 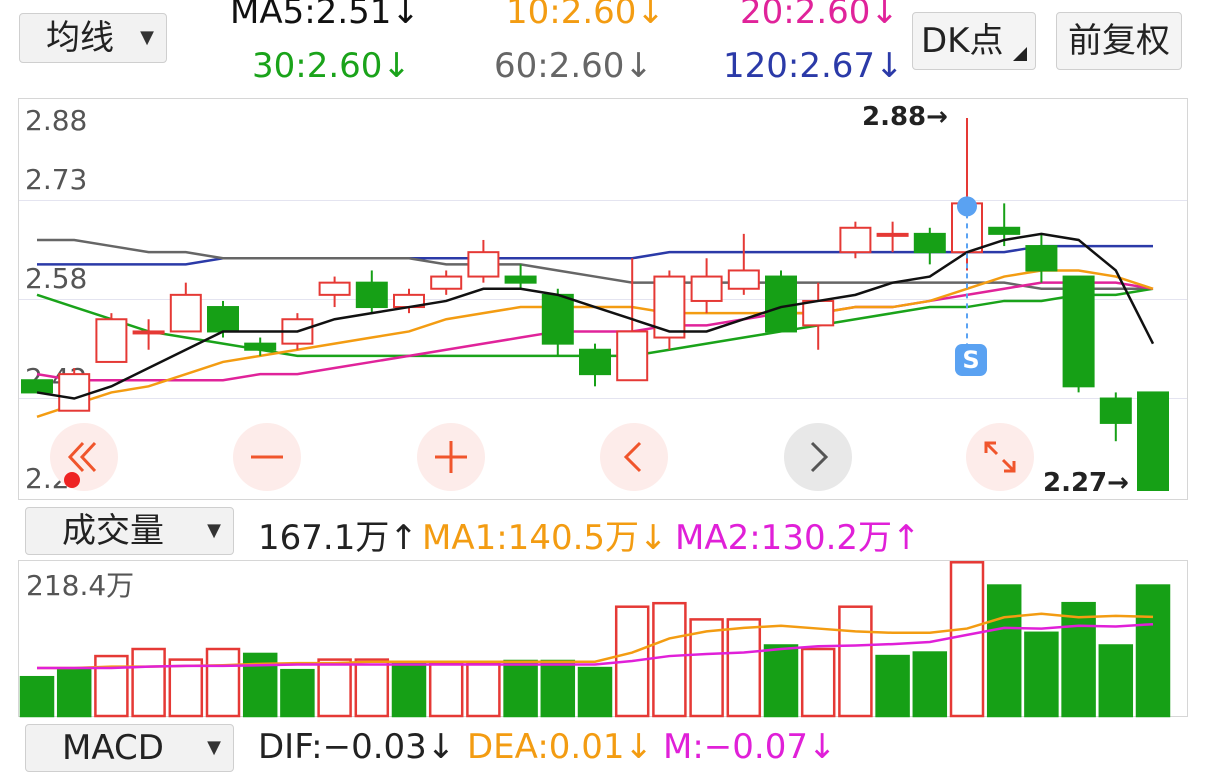 I want to click on macd-m-value: M:−0.07, so click(x=735, y=747).